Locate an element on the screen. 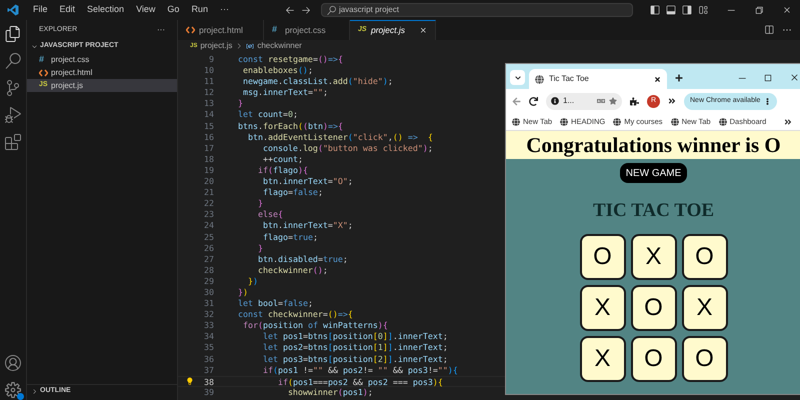 The width and height of the screenshot is (800, 400). line-number: 33 is located at coordinates (208, 326).